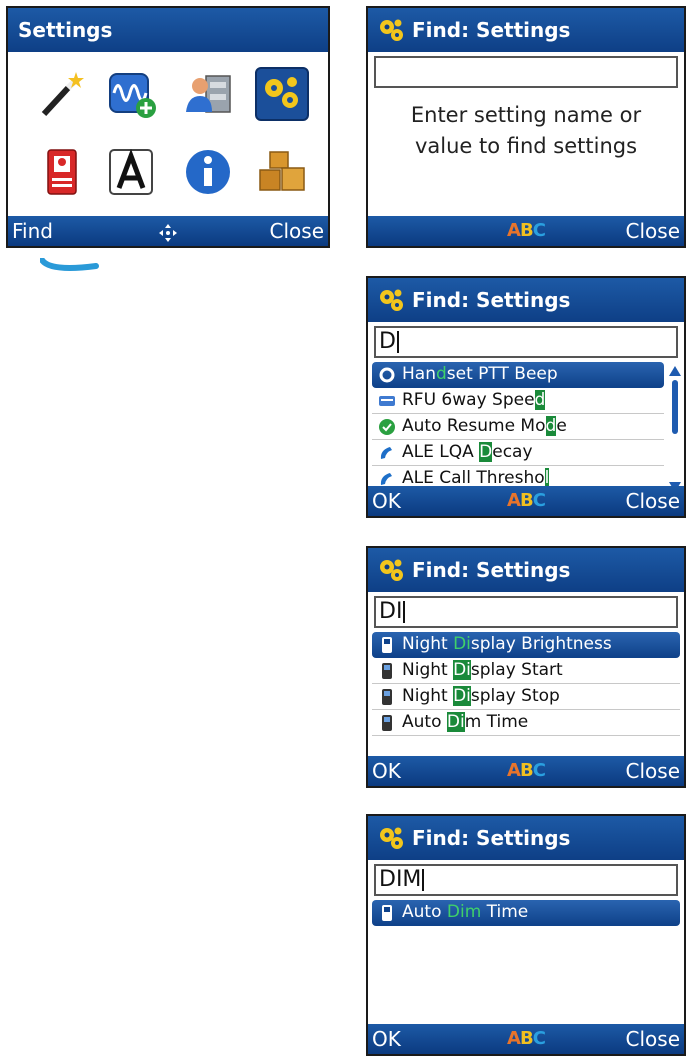  What do you see at coordinates (526, 880) in the screenshot?
I see `search-input: DIM` at bounding box center [526, 880].